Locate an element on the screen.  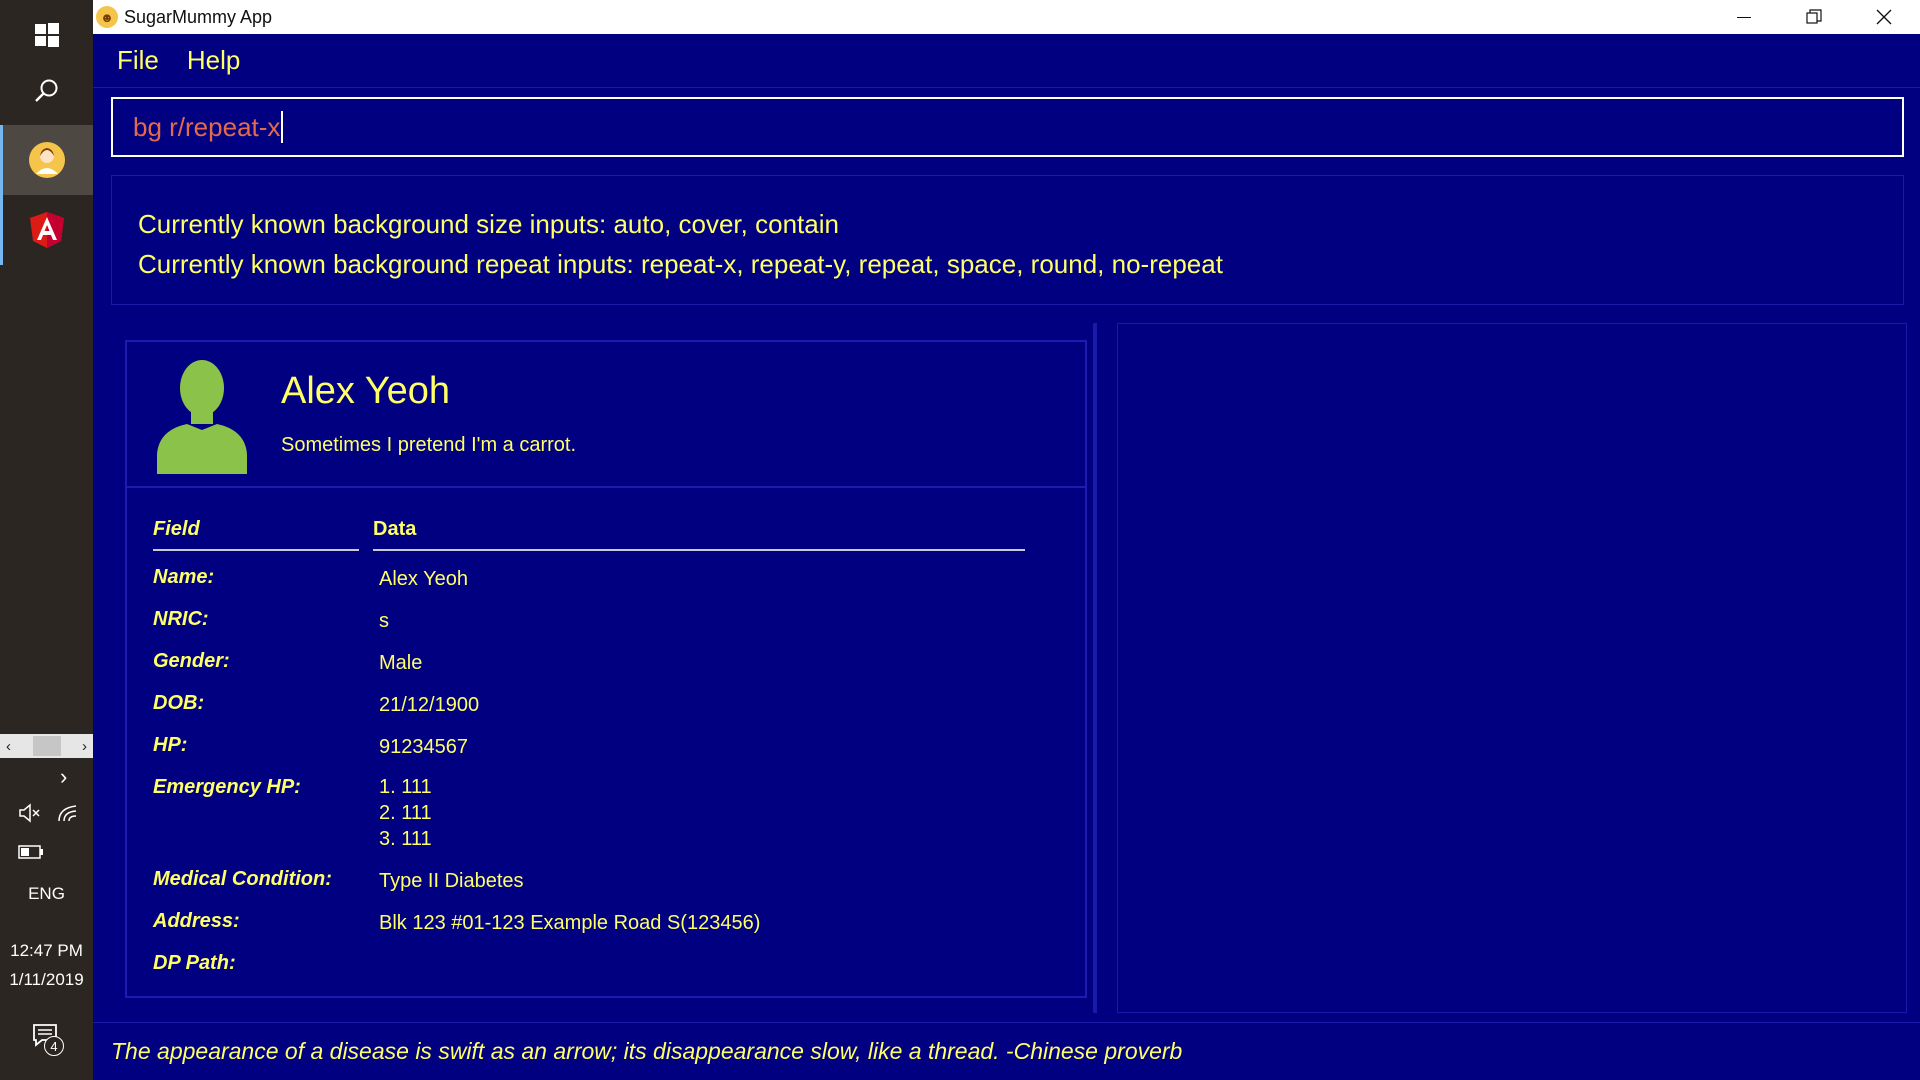
row-label: Emergency HP: is located at coordinates (227, 787).